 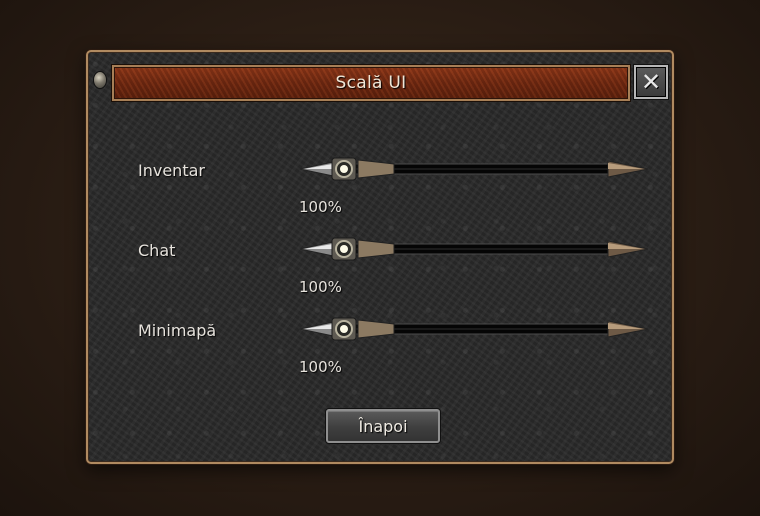 What do you see at coordinates (171, 170) in the screenshot?
I see `setting-label-inventar: Inventar` at bounding box center [171, 170].